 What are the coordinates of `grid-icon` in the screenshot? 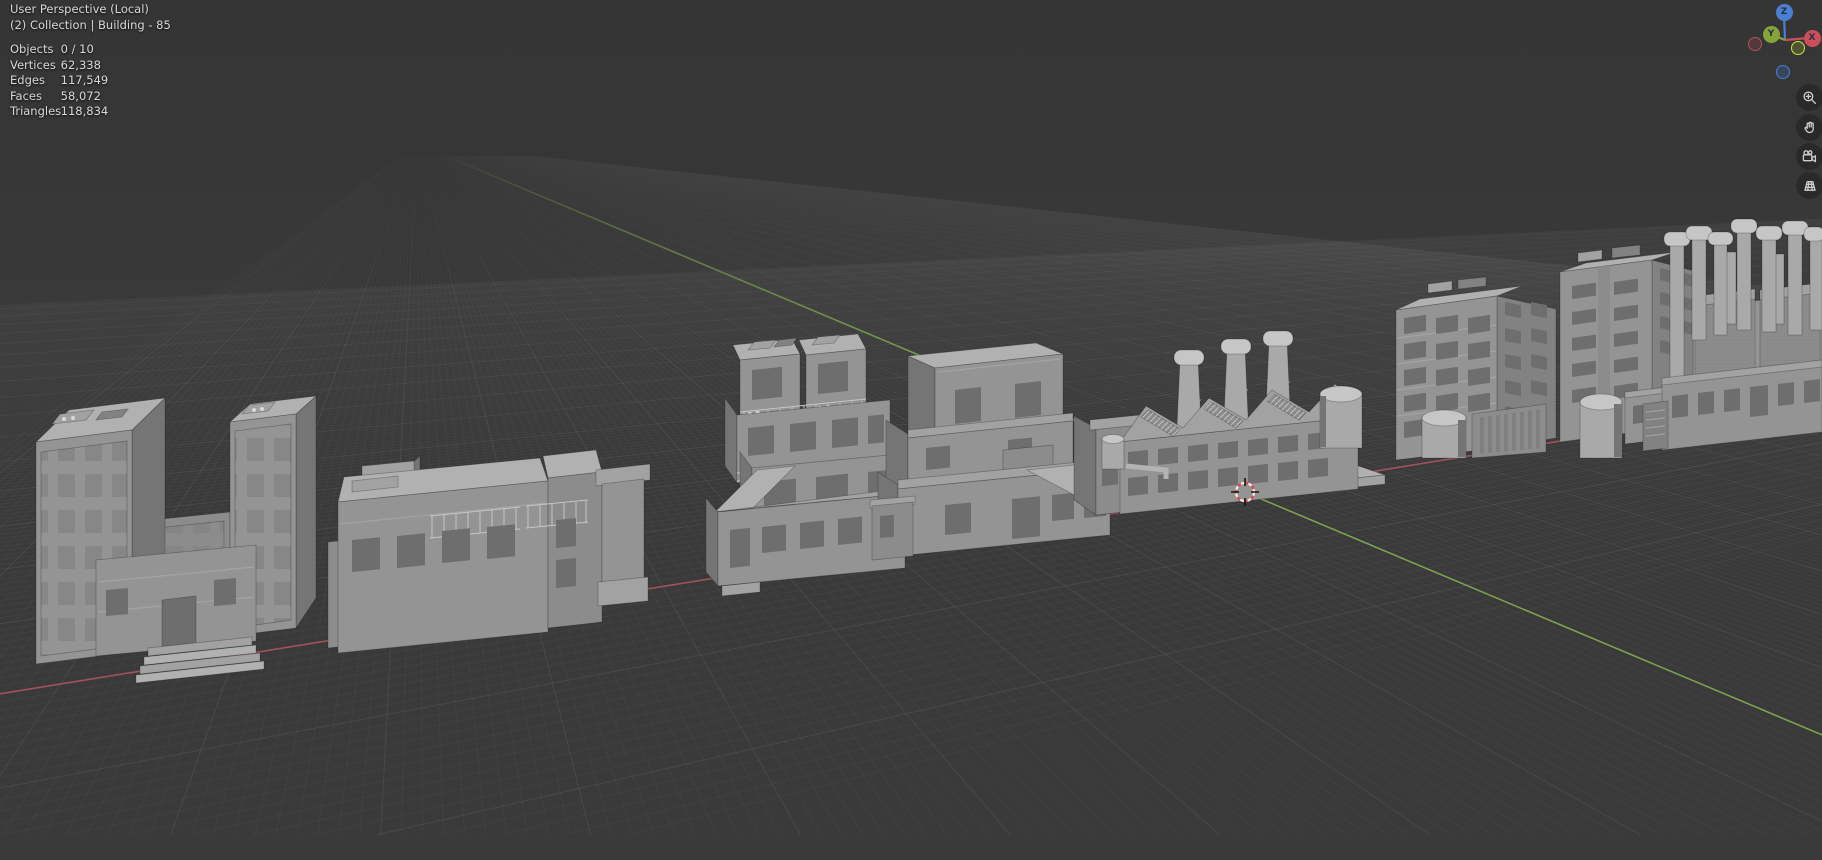 It's located at (1809, 185).